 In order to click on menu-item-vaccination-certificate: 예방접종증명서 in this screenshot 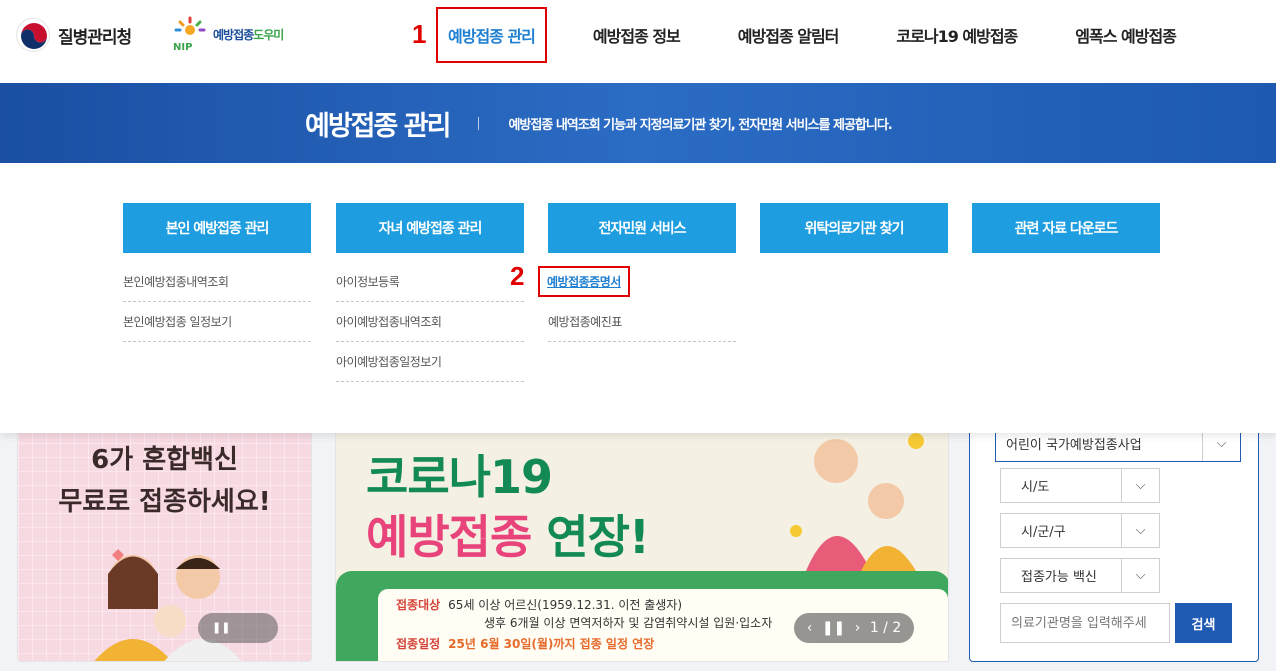, I will do `click(637, 282)`.